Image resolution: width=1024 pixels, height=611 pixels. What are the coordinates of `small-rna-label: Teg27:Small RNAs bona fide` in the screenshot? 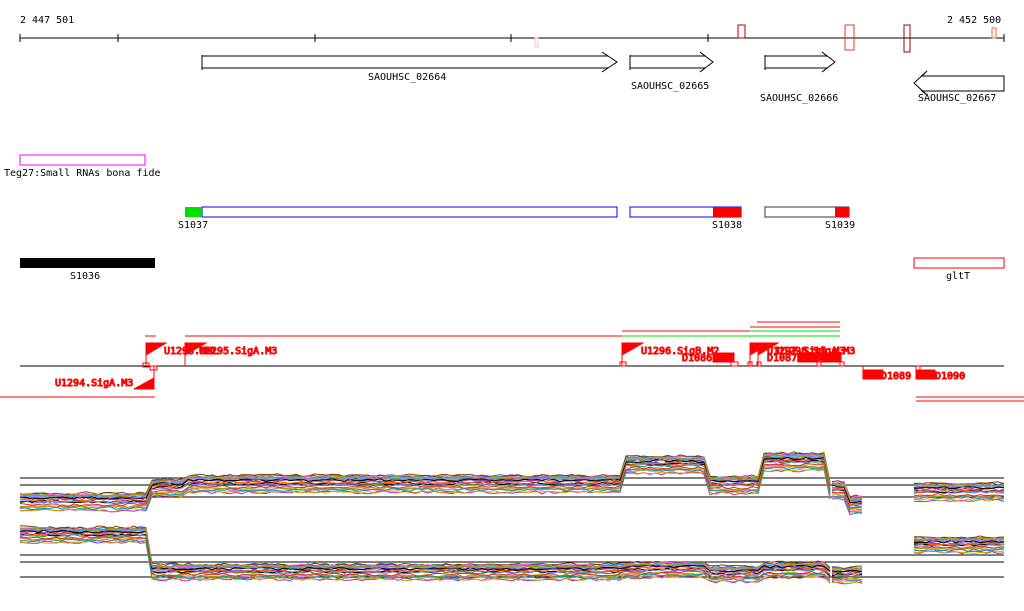 It's located at (82, 173).